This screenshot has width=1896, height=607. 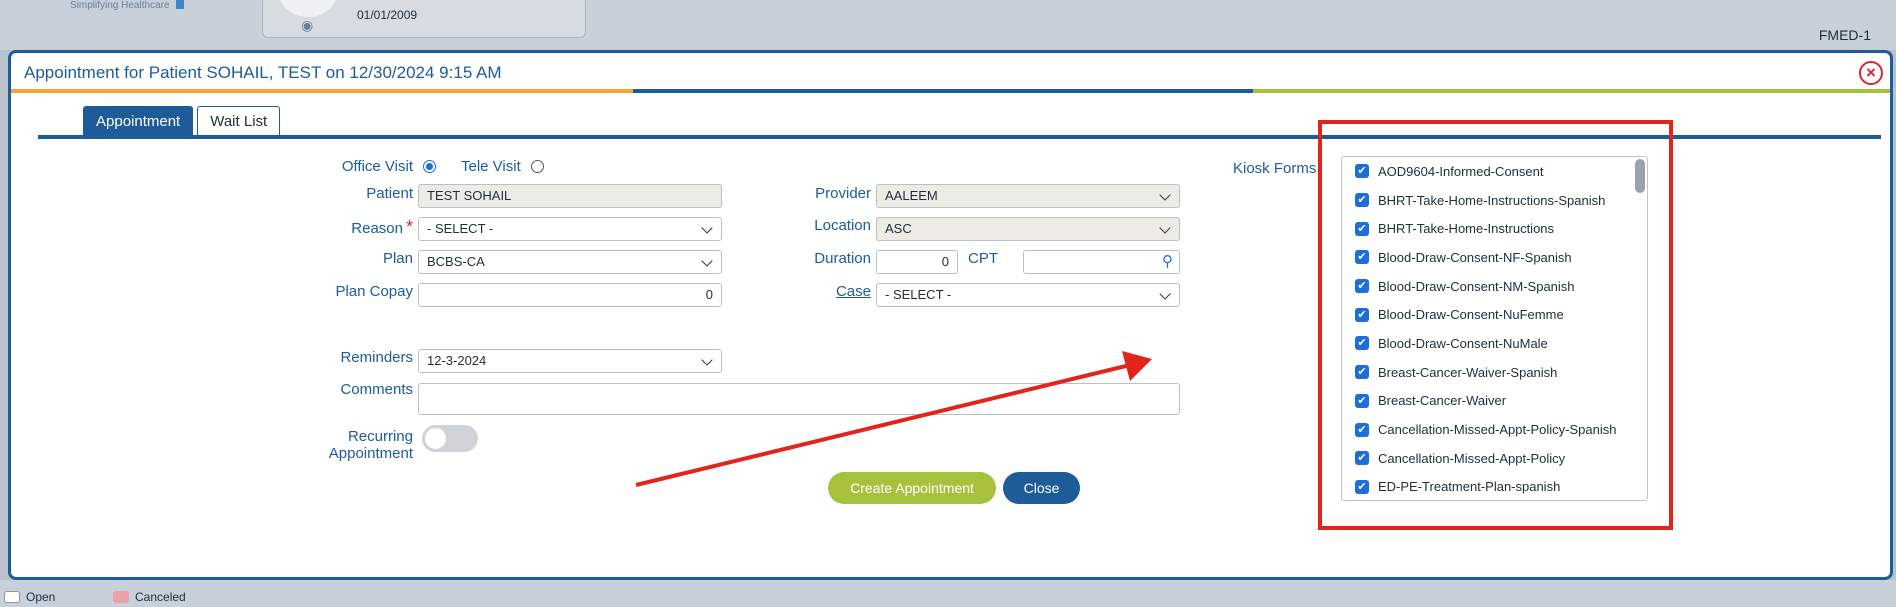 What do you see at coordinates (1571, 91) in the screenshot?
I see `header-stripe-green` at bounding box center [1571, 91].